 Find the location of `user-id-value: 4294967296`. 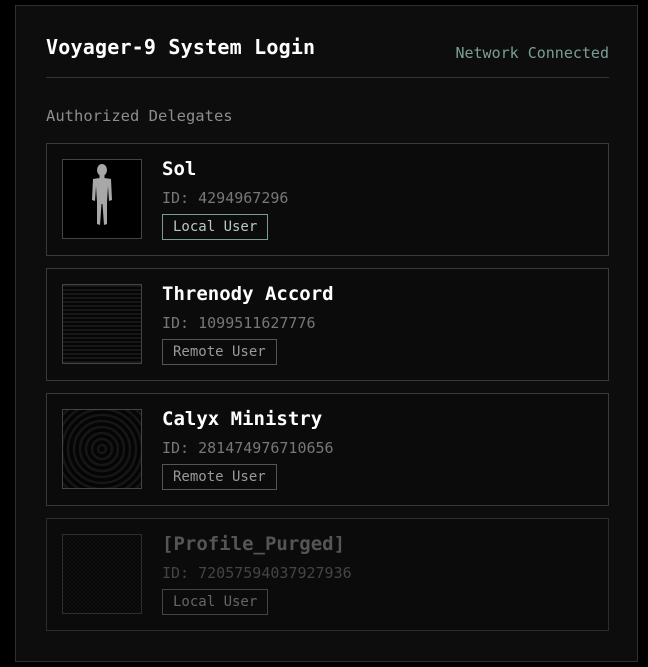

user-id-value: 4294967296 is located at coordinates (243, 198).